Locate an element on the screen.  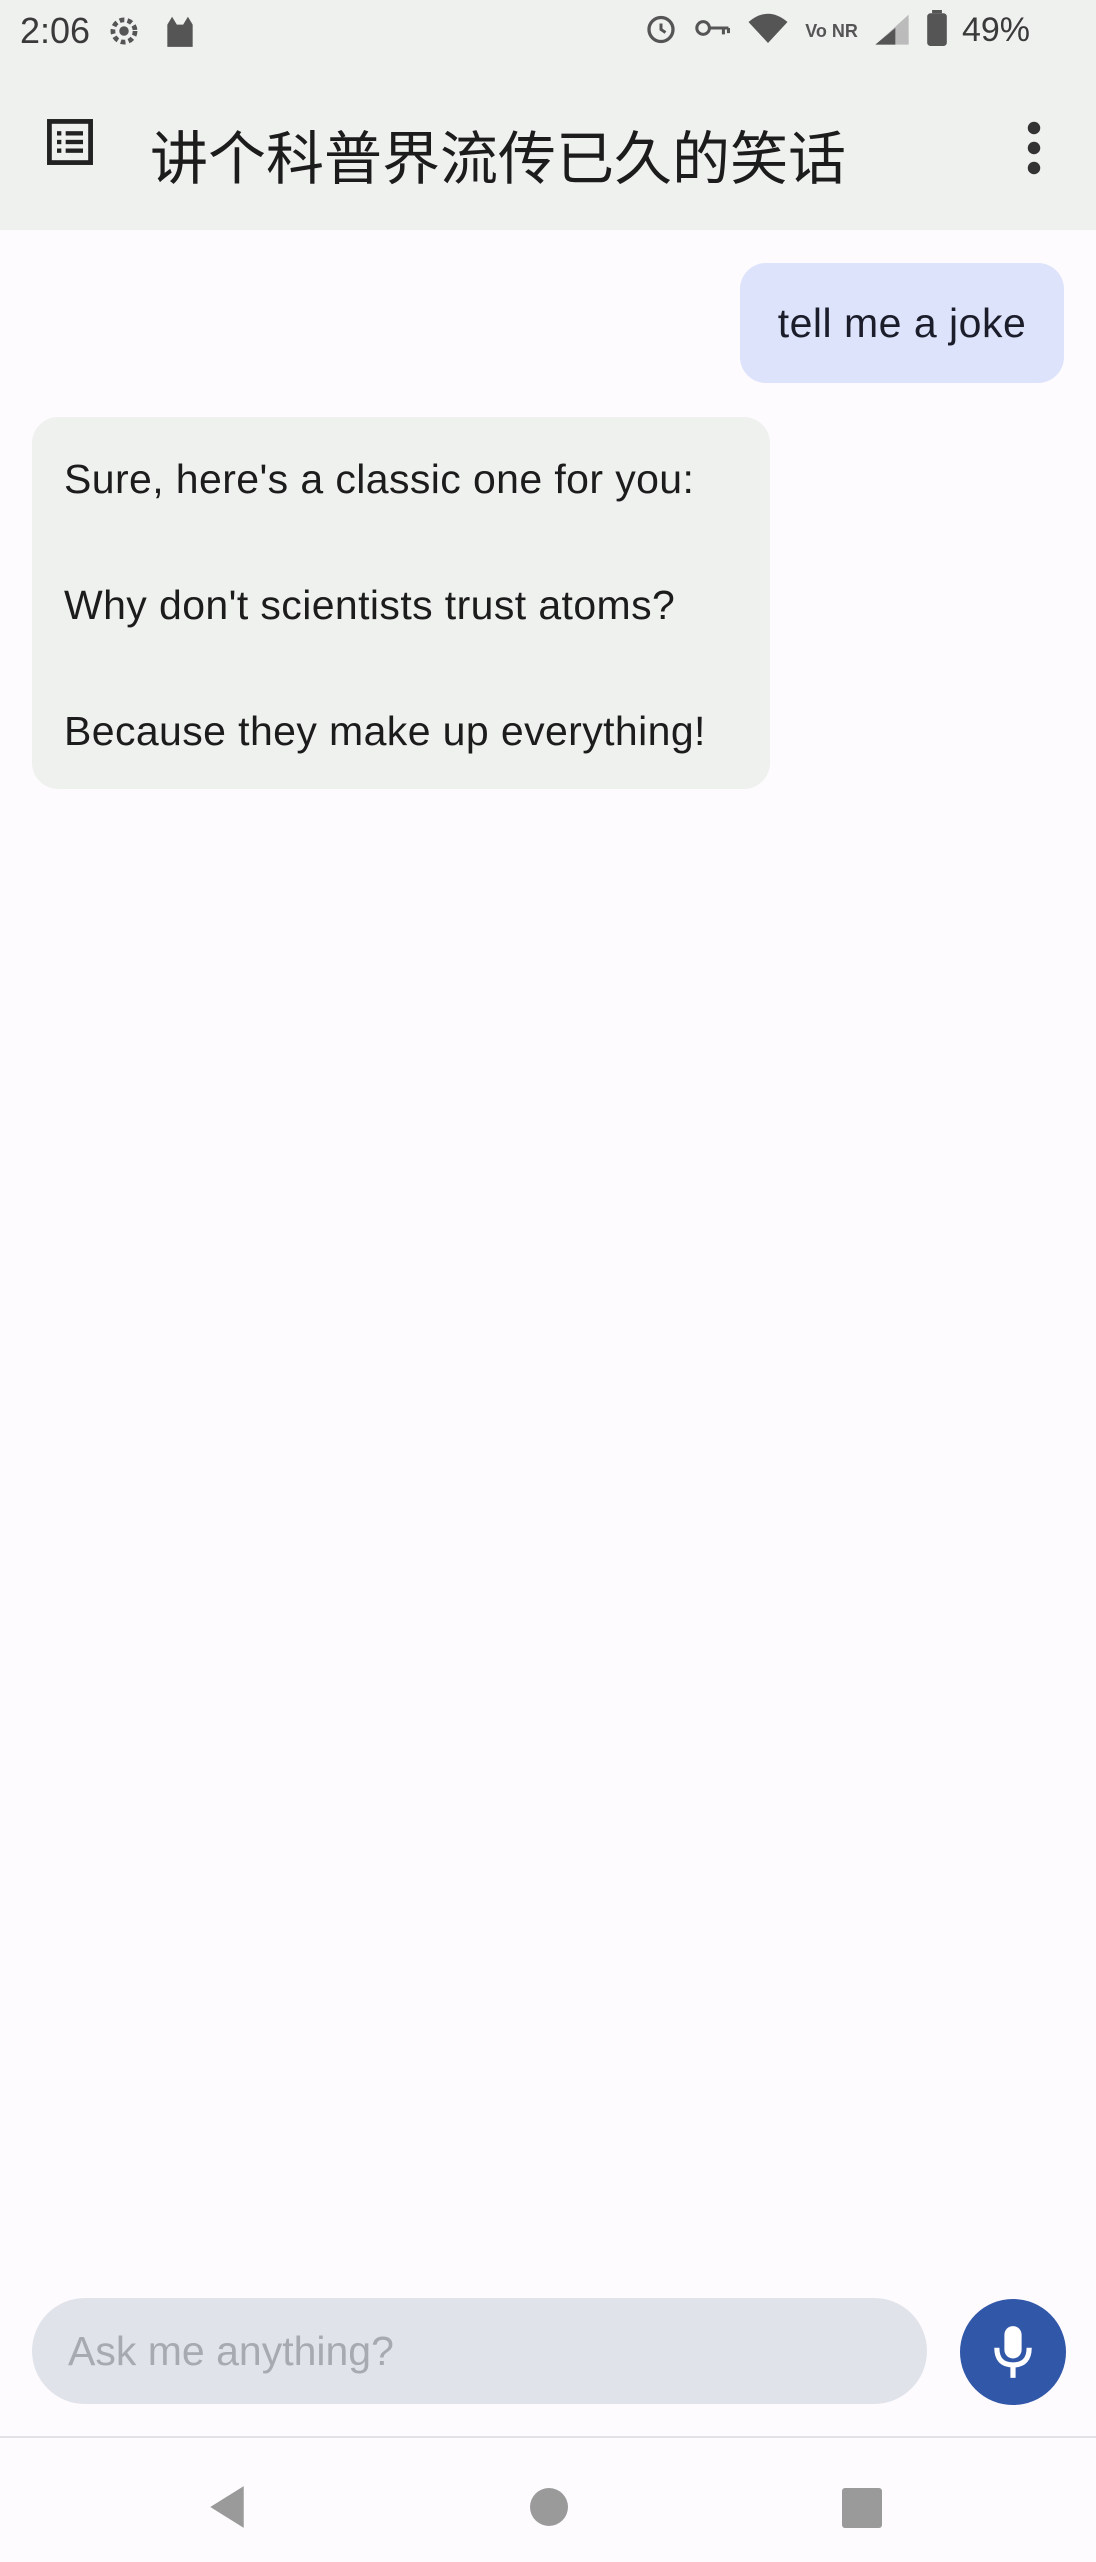
alarm-icon is located at coordinates (661, 30).